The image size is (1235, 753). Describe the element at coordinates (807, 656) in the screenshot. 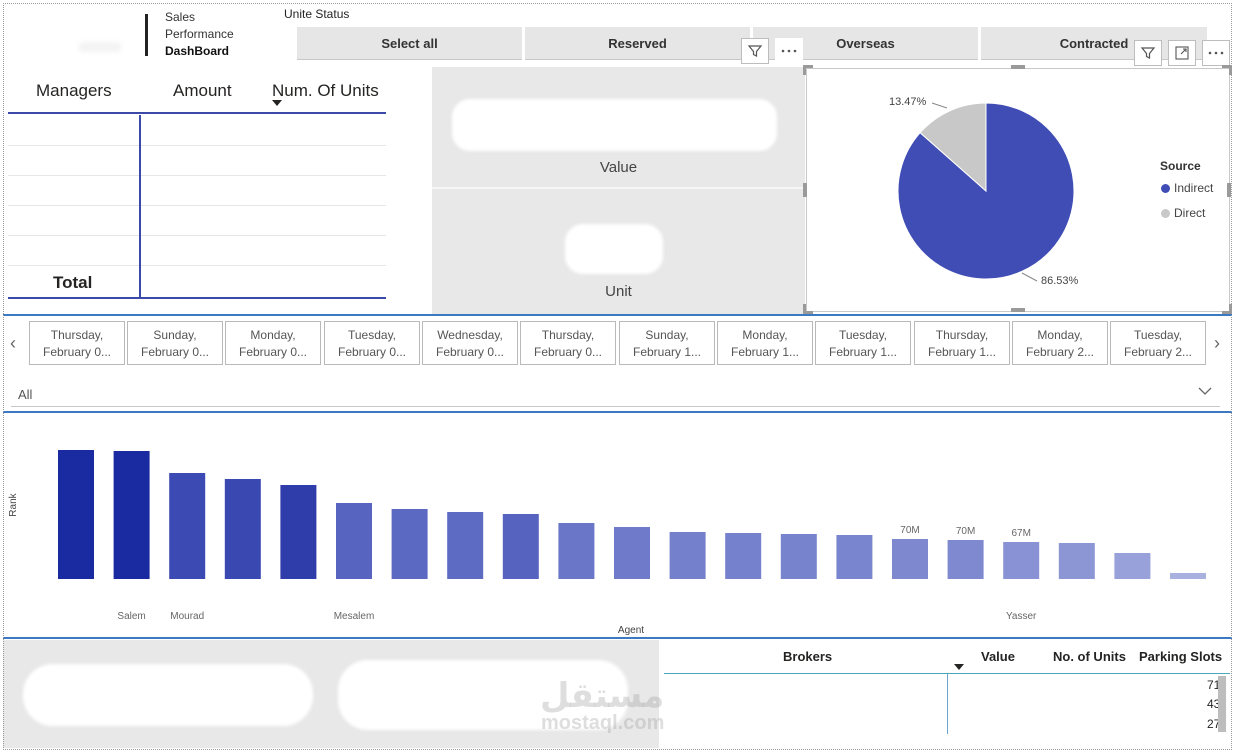

I see `col-brokers: Brokers` at that location.